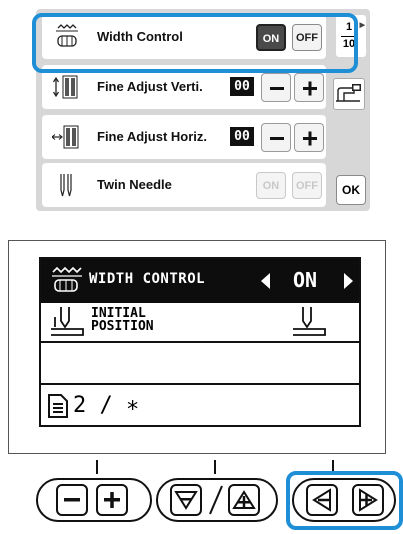 Image resolution: width=403 pixels, height=534 pixels. I want to click on up-button, so click(244, 500).